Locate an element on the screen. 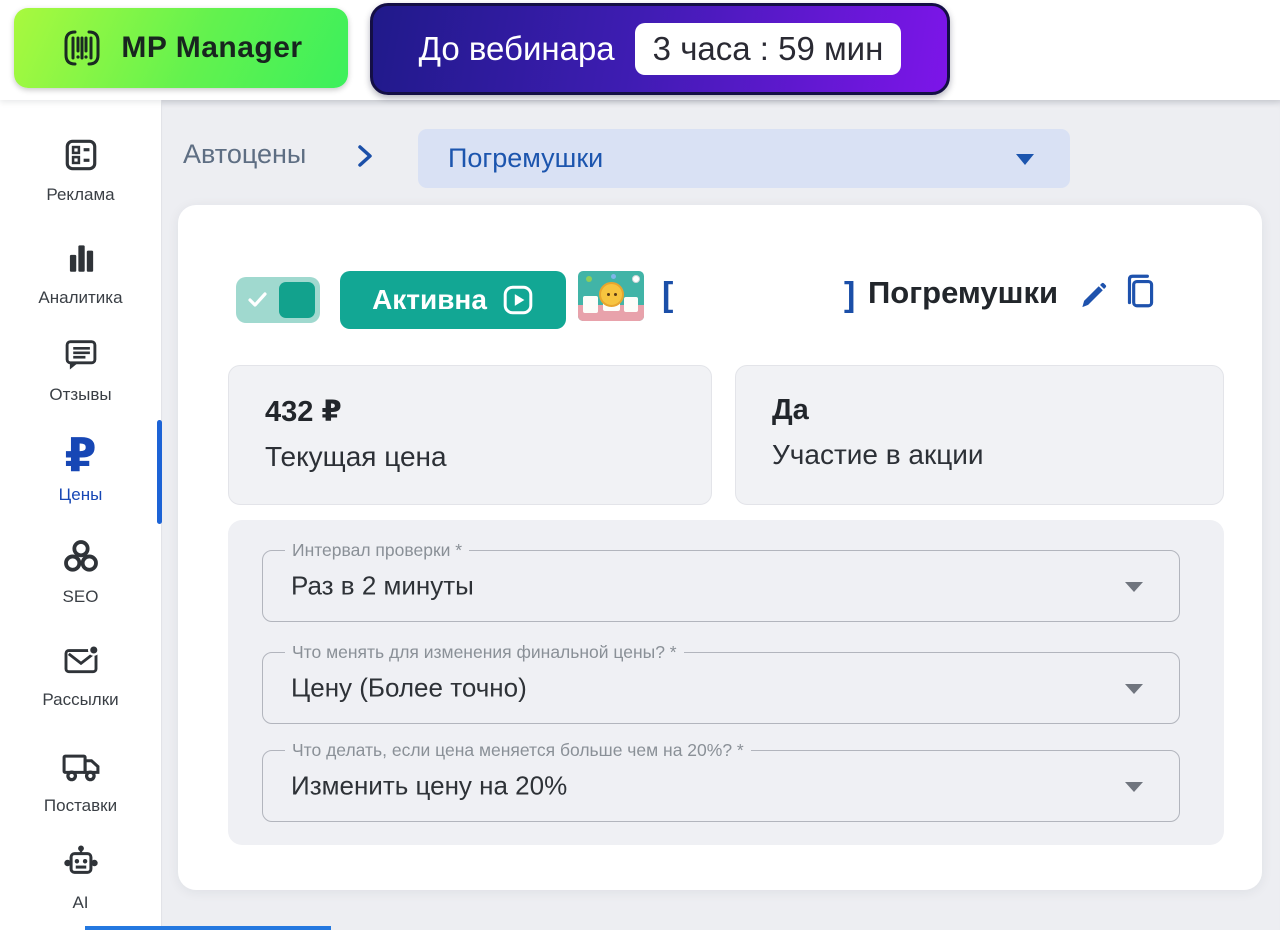 The height and width of the screenshot is (930, 1280). thumb-toy-lion is located at coordinates (611, 294).